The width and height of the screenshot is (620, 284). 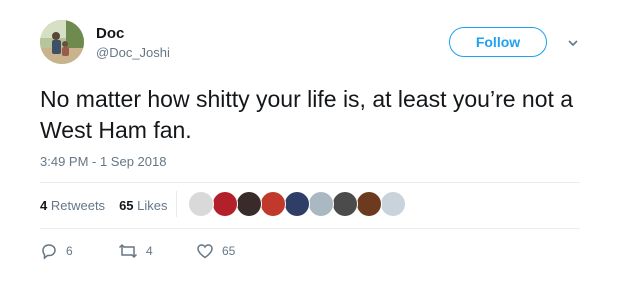 What do you see at coordinates (126, 205) in the screenshot?
I see `likes-count: 65` at bounding box center [126, 205].